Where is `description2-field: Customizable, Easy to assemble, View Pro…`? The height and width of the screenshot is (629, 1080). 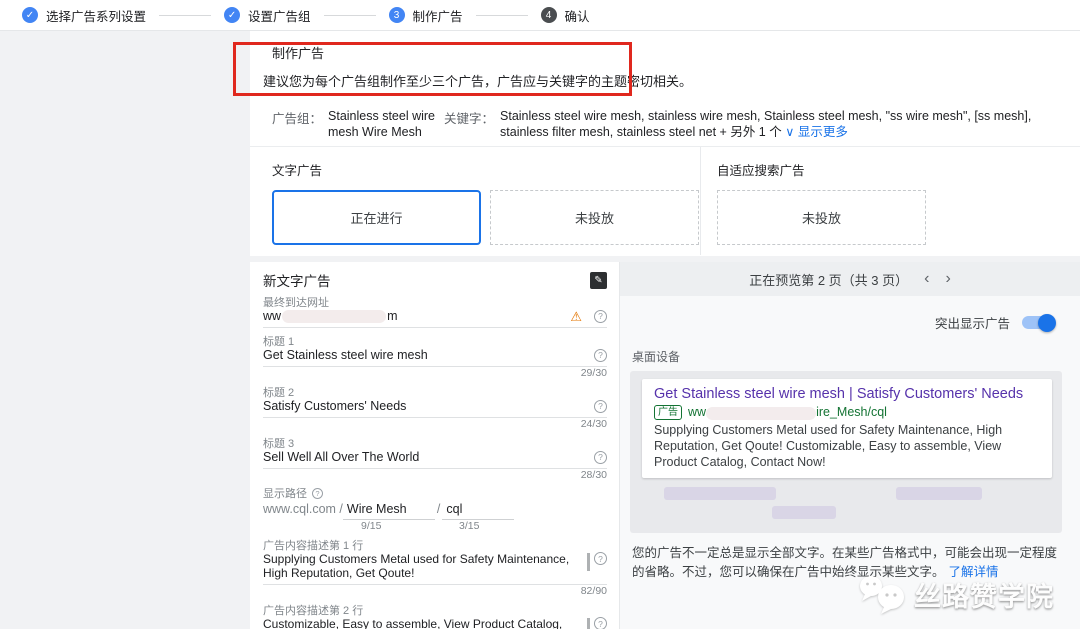
description2-field: Customizable, Easy to assemble, View Pro… is located at coordinates (435, 622).